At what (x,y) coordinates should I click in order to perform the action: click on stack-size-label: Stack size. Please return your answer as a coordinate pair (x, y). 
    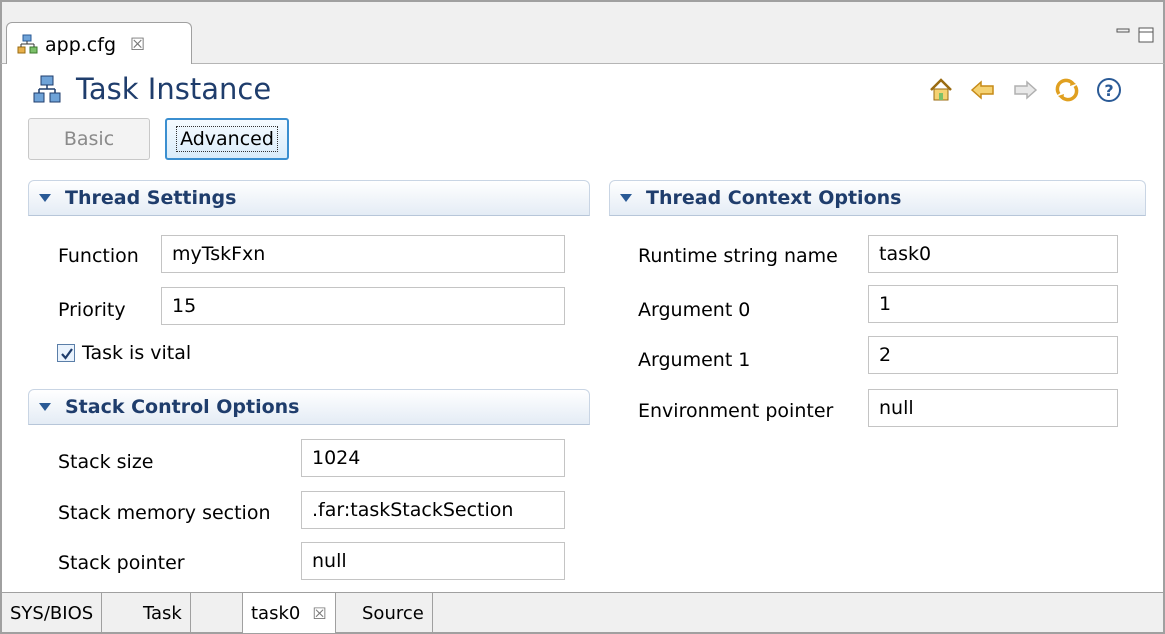
    Looking at the image, I should click on (106, 462).